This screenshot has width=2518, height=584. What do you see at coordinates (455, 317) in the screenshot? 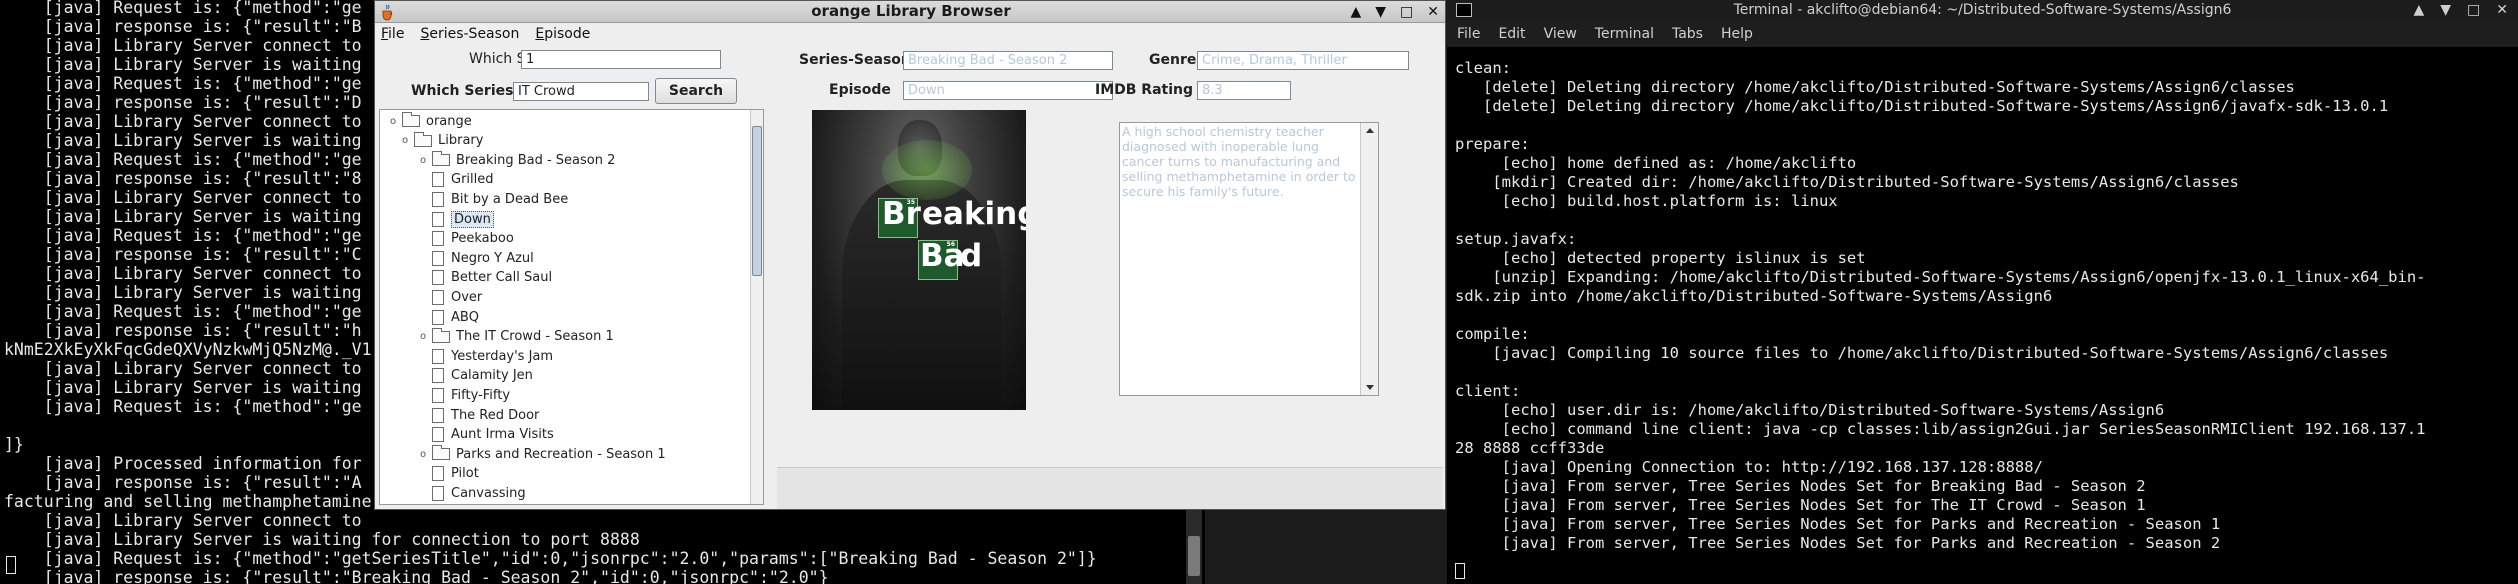
I see `tree-episode-node: ABQ` at bounding box center [455, 317].